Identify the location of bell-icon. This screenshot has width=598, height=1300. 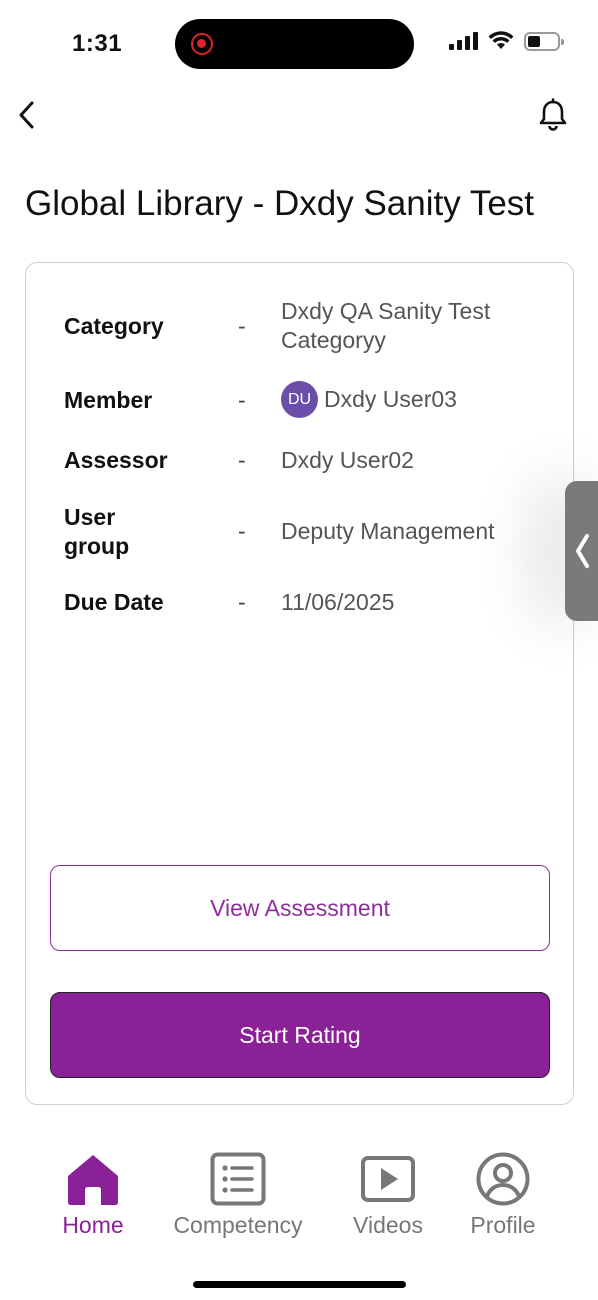
(553, 114).